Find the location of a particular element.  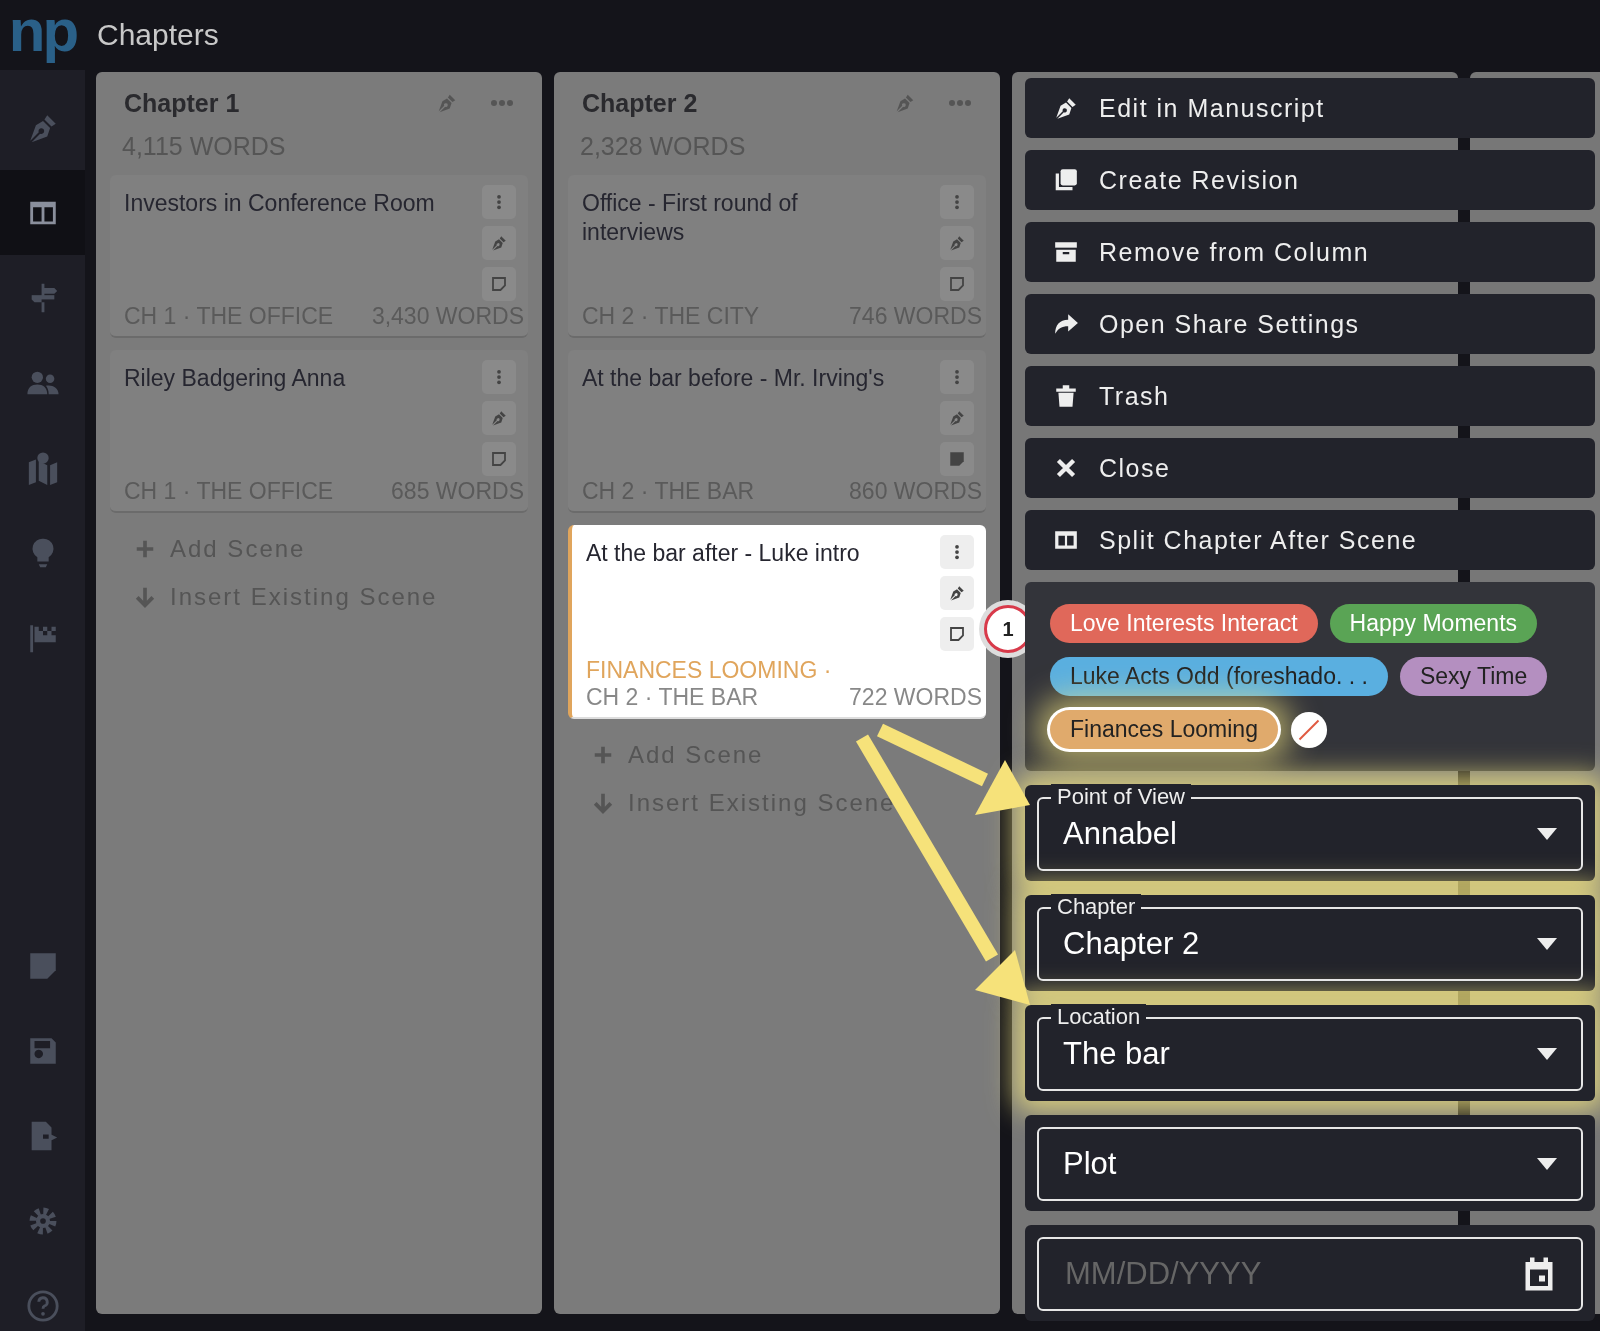

scene-card: At the bar after - Luke intro FINANCES LOOMING · CH 2 · THE BAR 722 WORDS is located at coordinates (777, 622).